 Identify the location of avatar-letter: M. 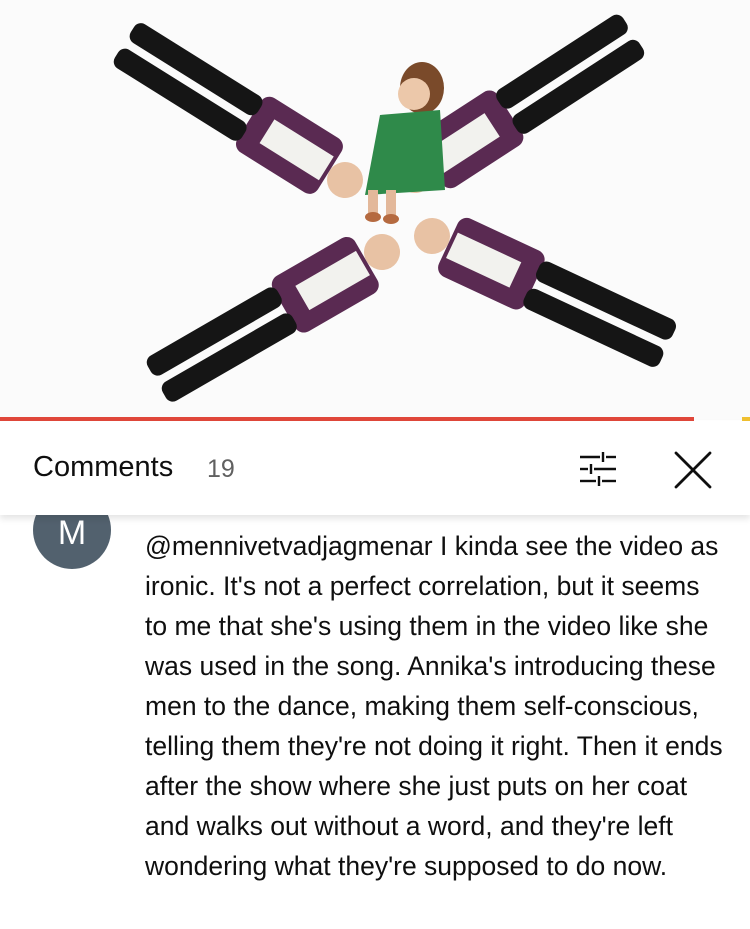
(72, 533).